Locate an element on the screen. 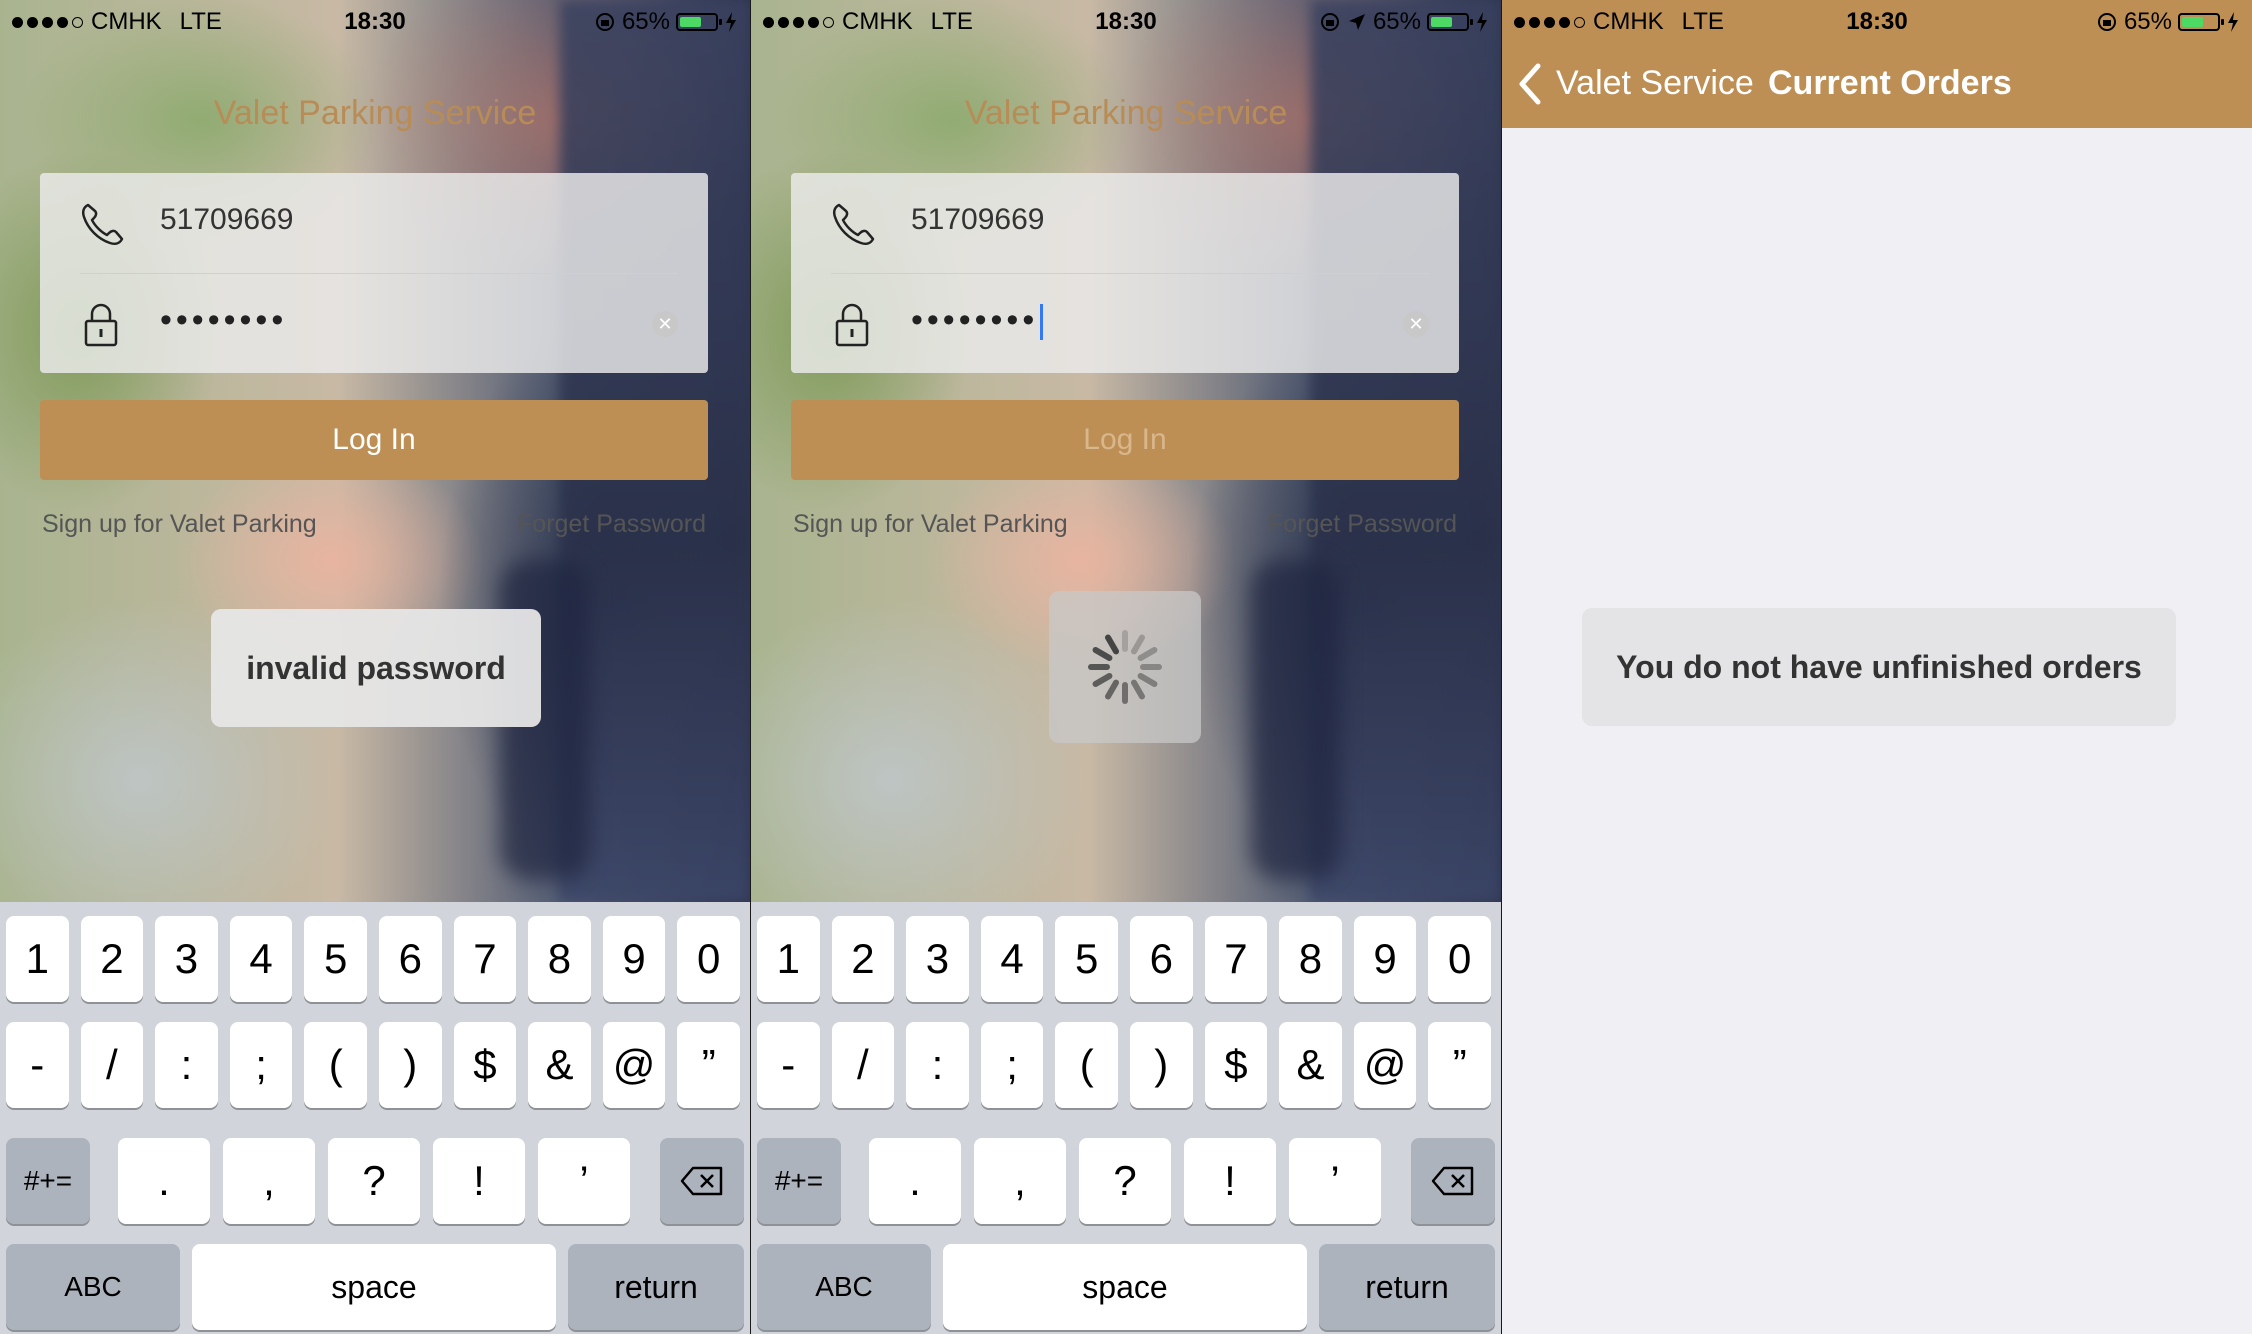 This screenshot has height=1334, width=2252. back-button: Valet Service is located at coordinates (1655, 83).